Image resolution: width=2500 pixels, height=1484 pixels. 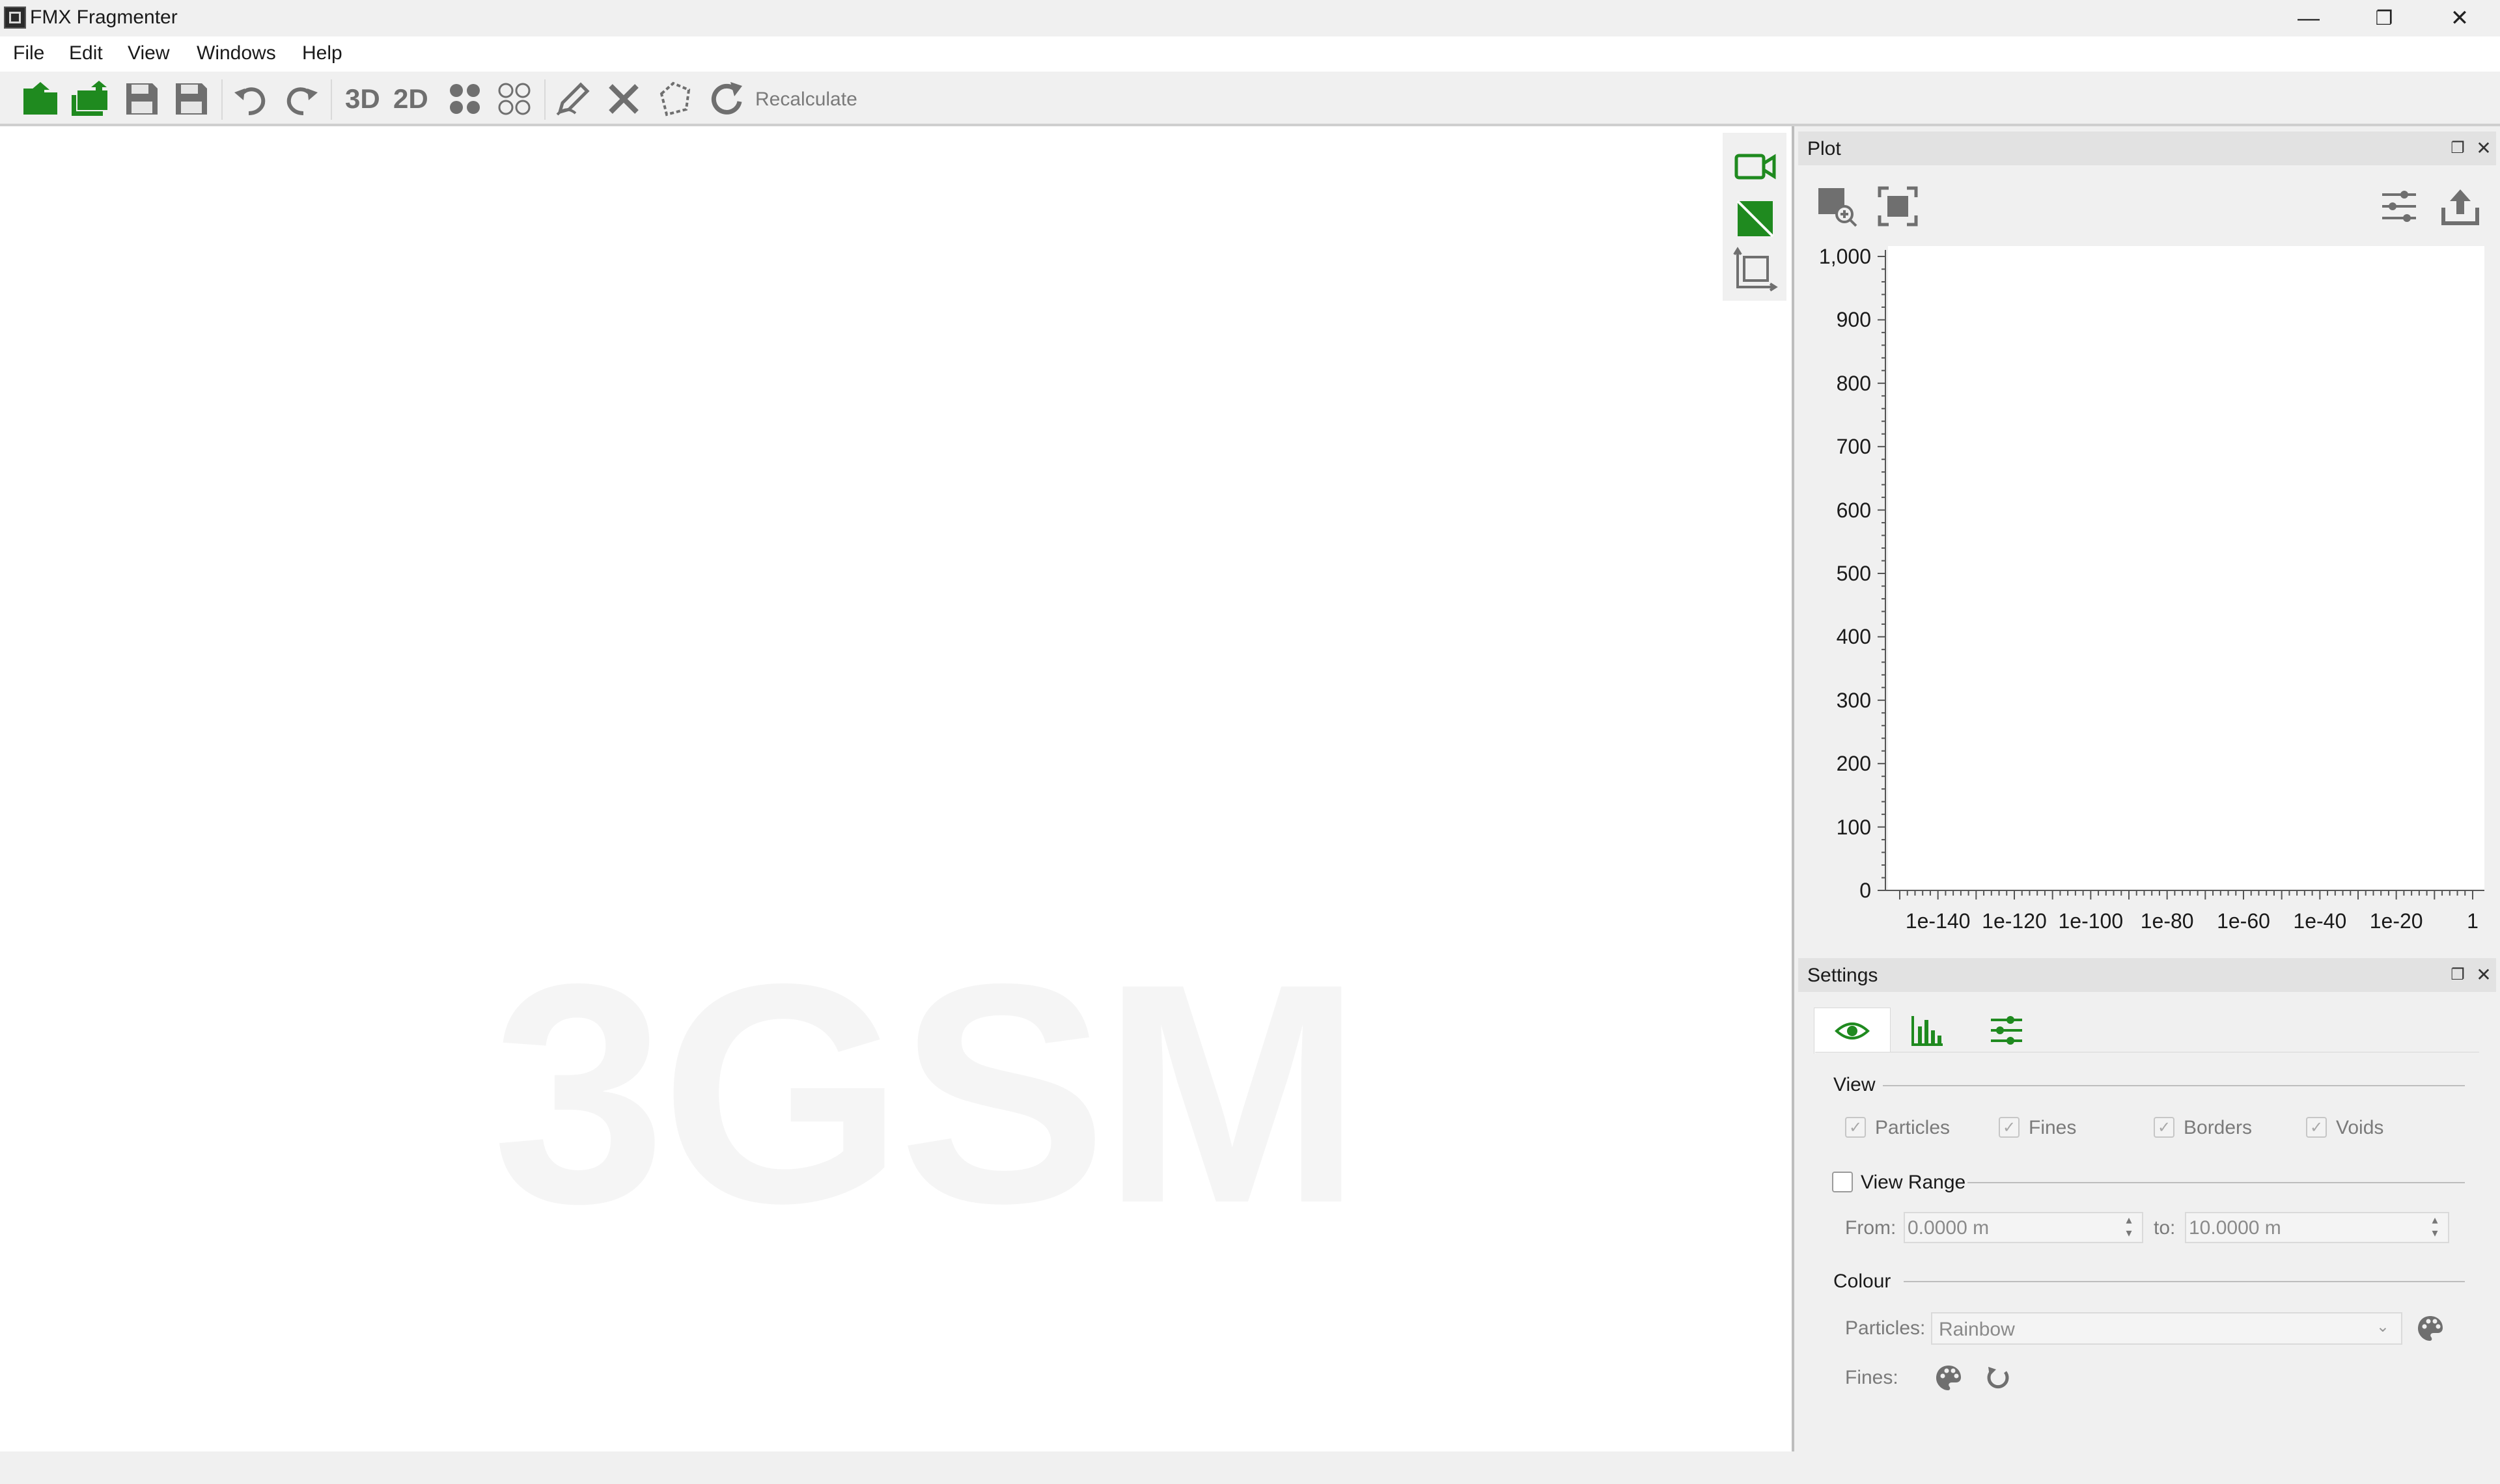 What do you see at coordinates (1913, 1182) in the screenshot?
I see `view-range-label: View Range` at bounding box center [1913, 1182].